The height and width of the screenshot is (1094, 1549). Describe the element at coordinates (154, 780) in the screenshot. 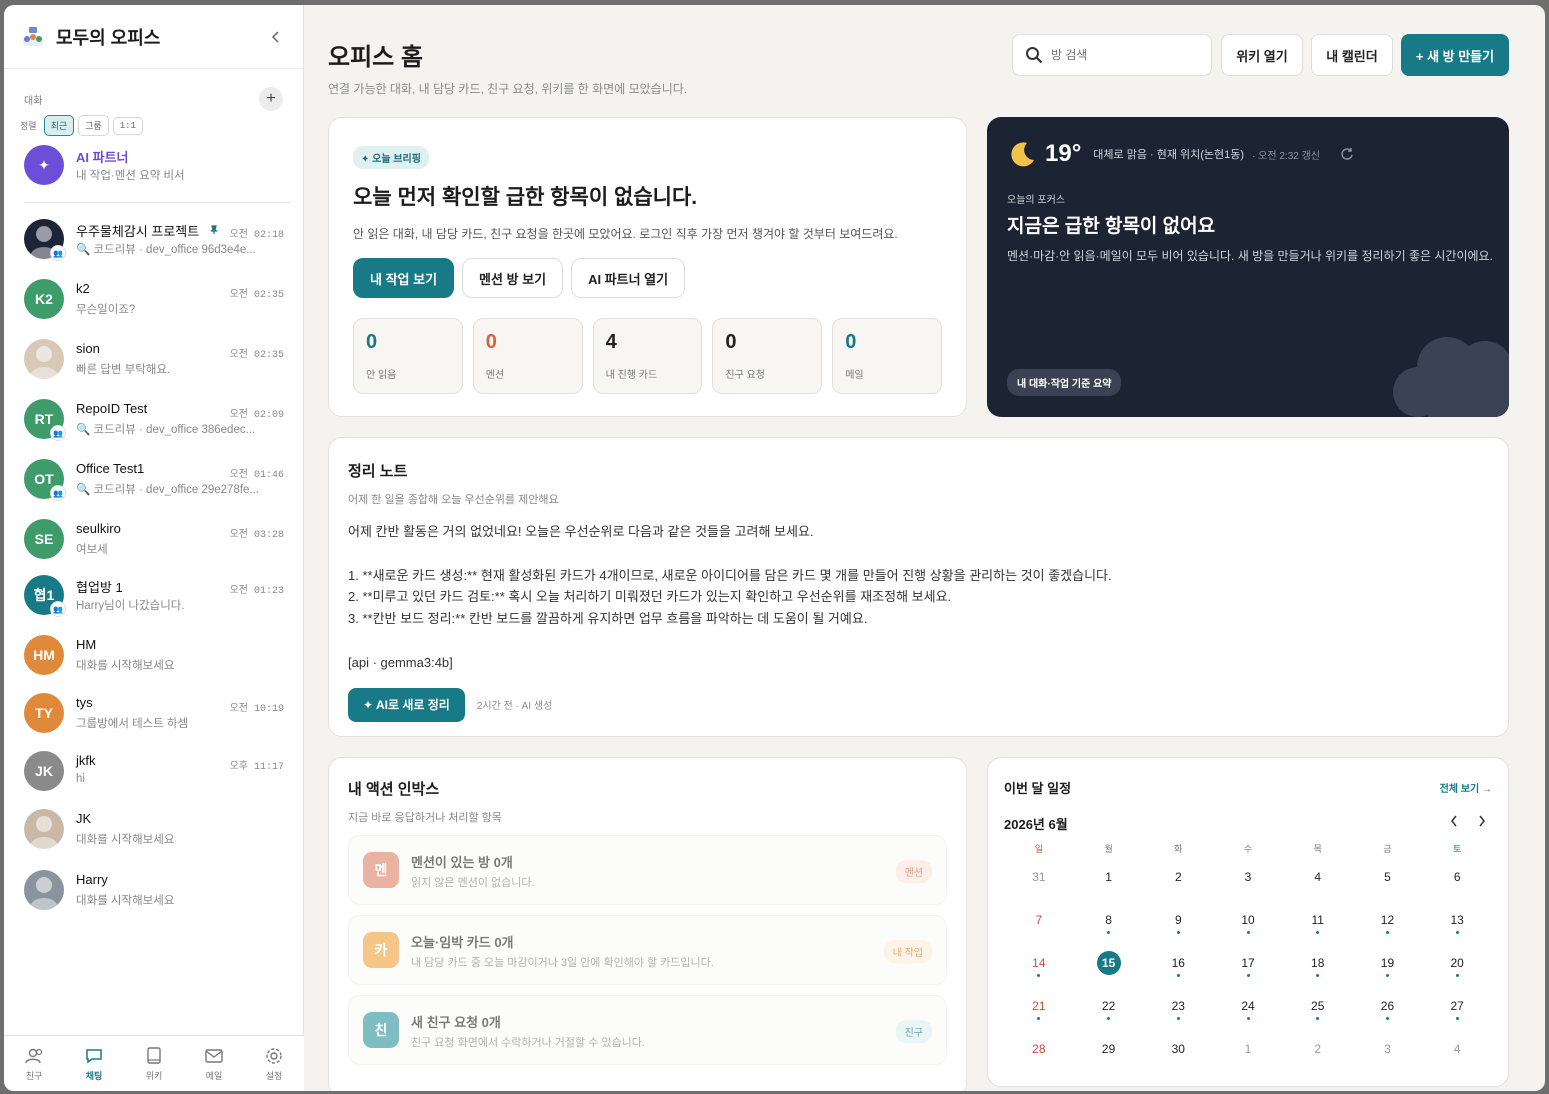

I see `conversation-item: JK jkfk 오후 11:17 hi` at that location.